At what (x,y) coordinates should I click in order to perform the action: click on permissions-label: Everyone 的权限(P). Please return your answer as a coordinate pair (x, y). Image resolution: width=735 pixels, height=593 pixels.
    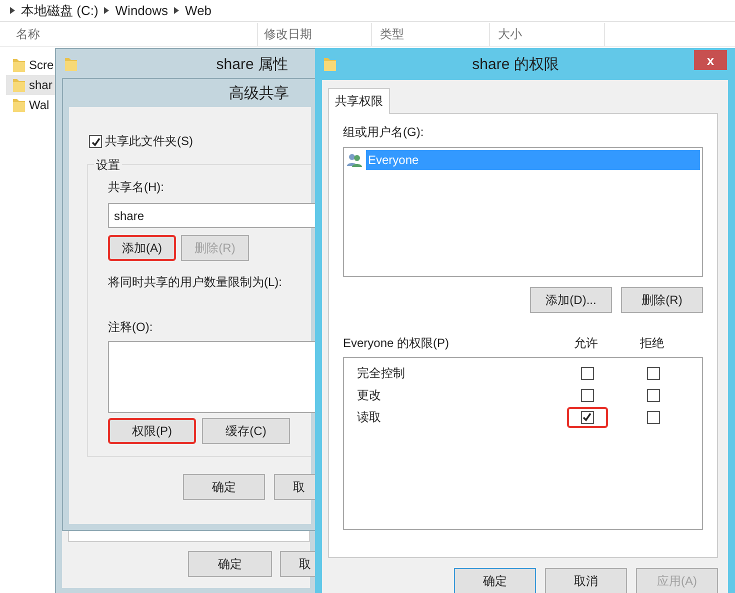
    Looking at the image, I should click on (396, 343).